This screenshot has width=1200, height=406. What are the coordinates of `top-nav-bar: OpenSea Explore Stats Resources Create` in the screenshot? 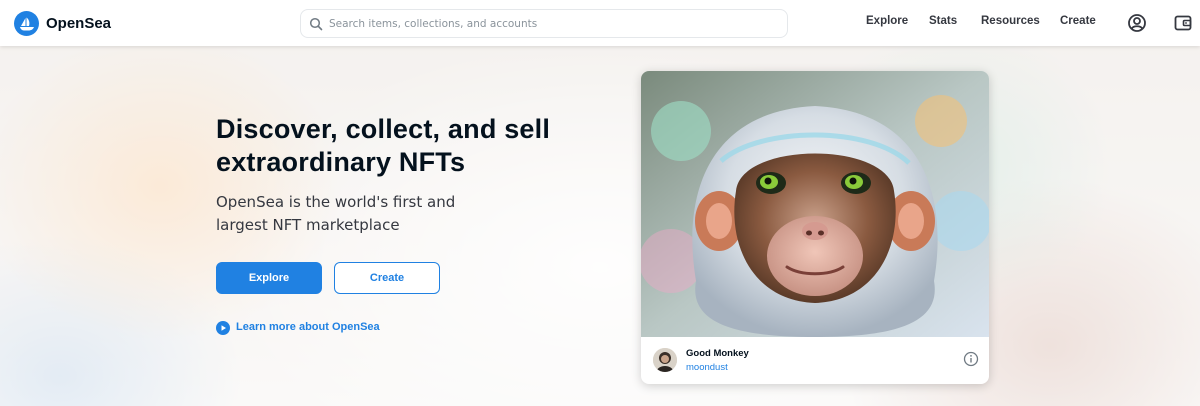 It's located at (600, 23).